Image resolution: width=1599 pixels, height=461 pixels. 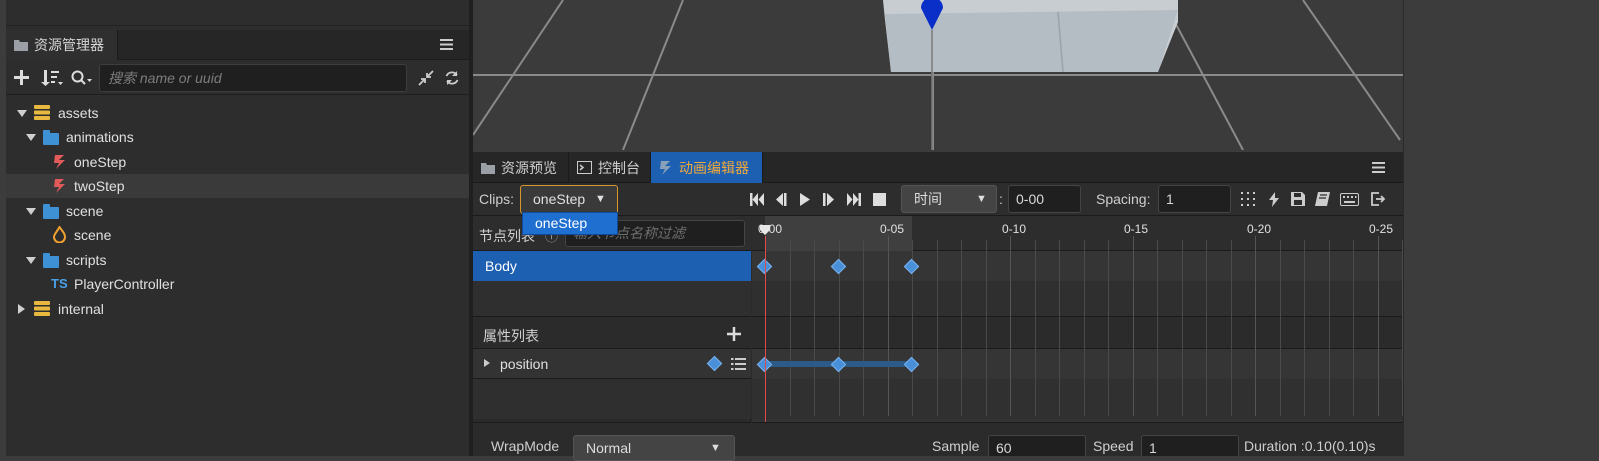 What do you see at coordinates (237, 235) in the screenshot?
I see `tree-item-scene: scene` at bounding box center [237, 235].